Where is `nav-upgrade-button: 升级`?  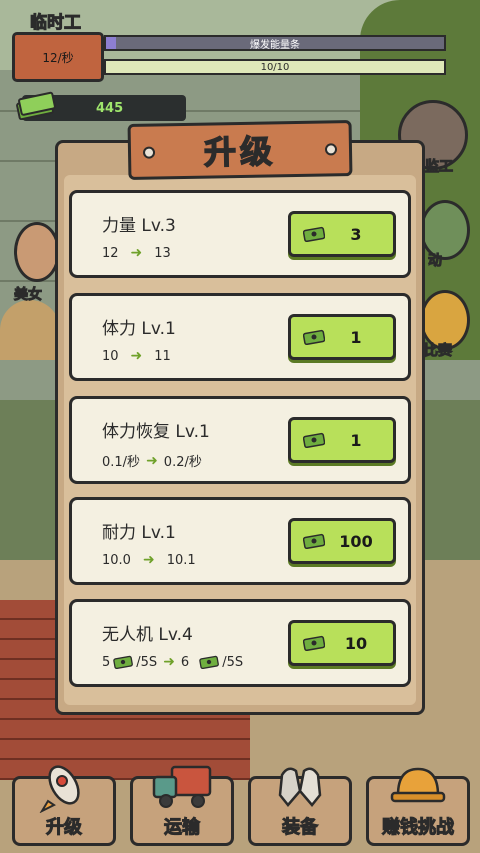
nav-upgrade-button: 升级 is located at coordinates (64, 805).